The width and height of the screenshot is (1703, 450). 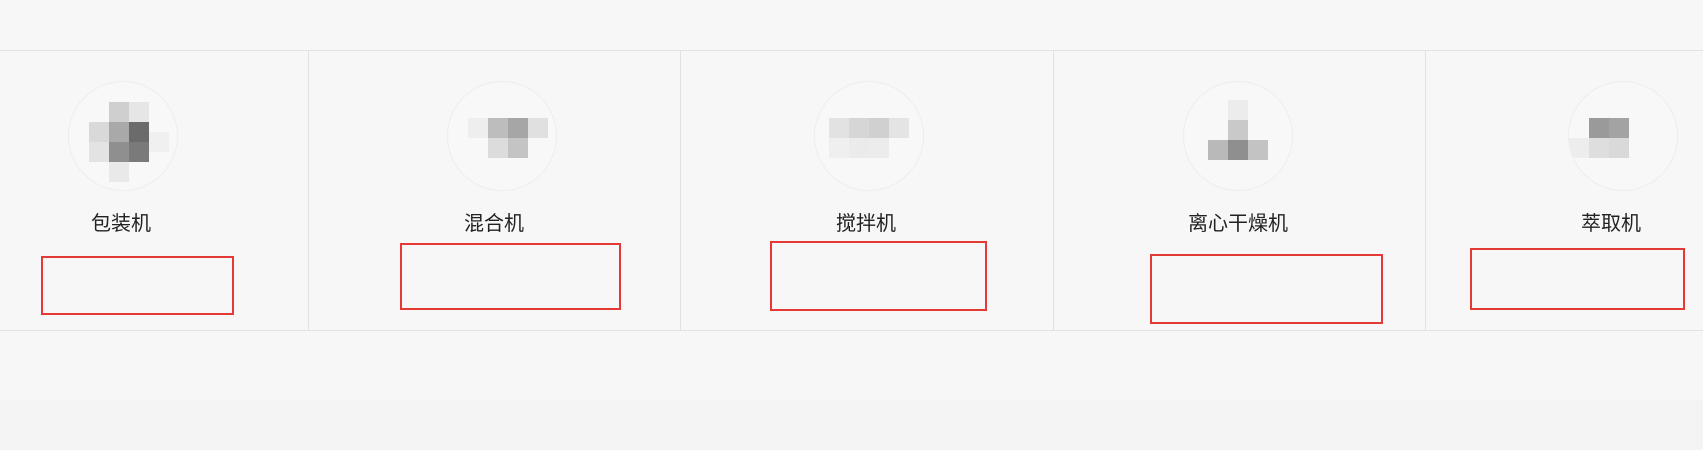 I want to click on product-label: 包装机, so click(x=121, y=221).